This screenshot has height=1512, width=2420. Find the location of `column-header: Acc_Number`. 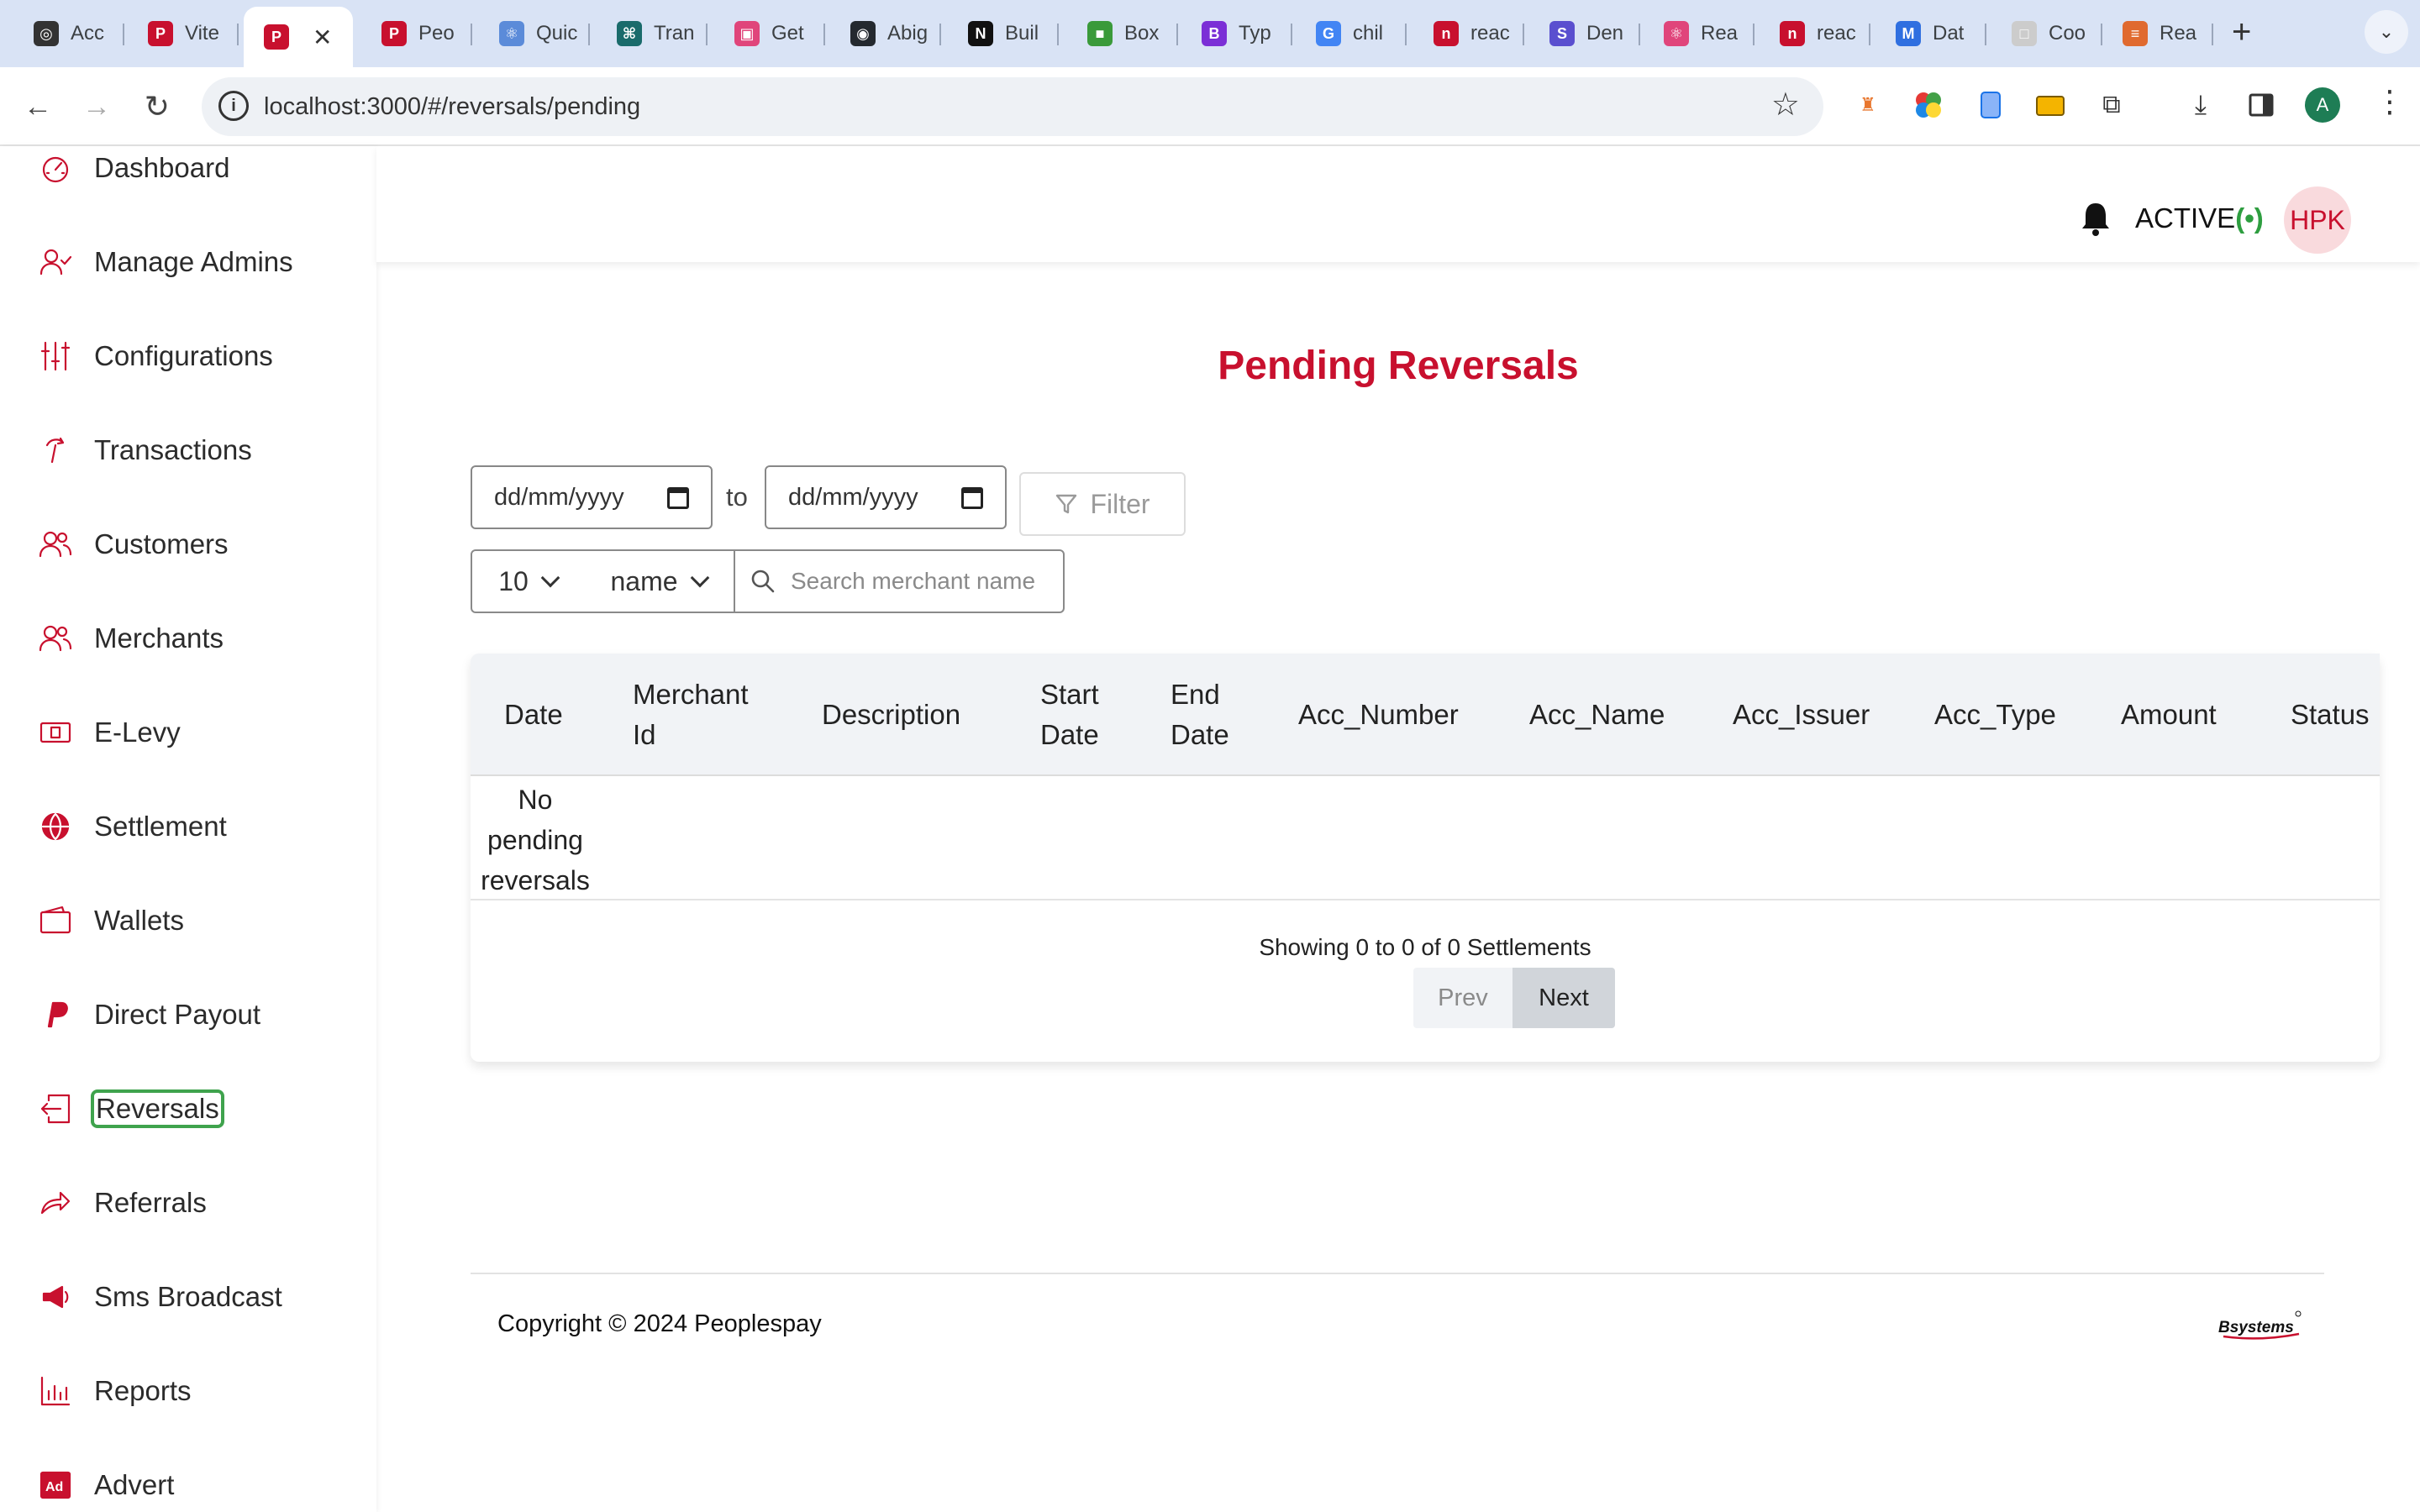

column-header: Acc_Number is located at coordinates (1378, 715).